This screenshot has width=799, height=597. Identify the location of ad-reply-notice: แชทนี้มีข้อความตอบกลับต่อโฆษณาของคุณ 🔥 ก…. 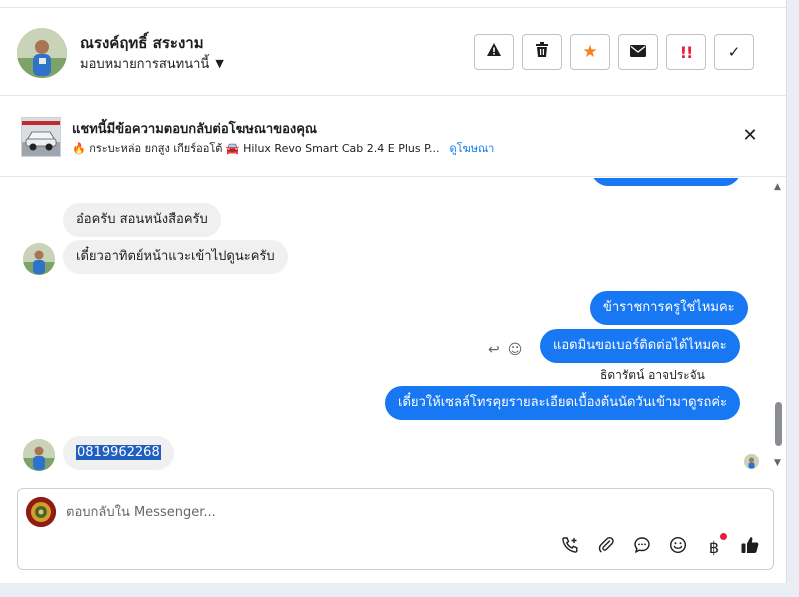
(393, 137).